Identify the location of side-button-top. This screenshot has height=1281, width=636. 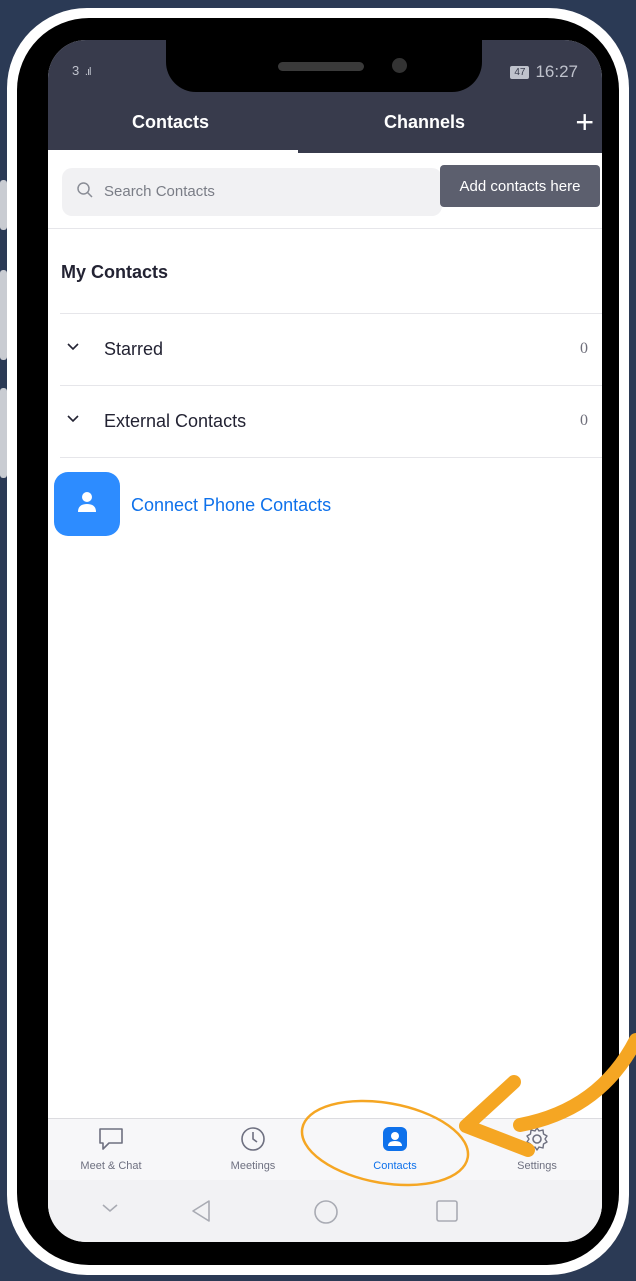
(3, 205).